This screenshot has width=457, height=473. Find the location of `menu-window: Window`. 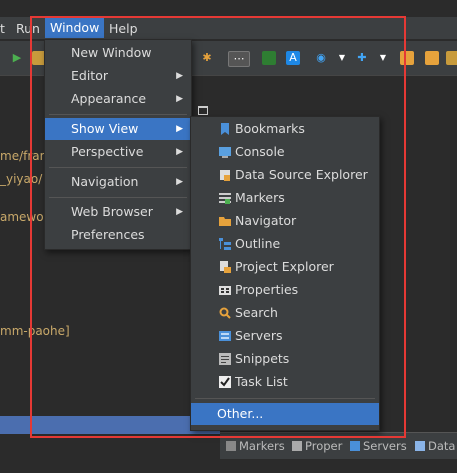

menu-window: Window is located at coordinates (75, 28).